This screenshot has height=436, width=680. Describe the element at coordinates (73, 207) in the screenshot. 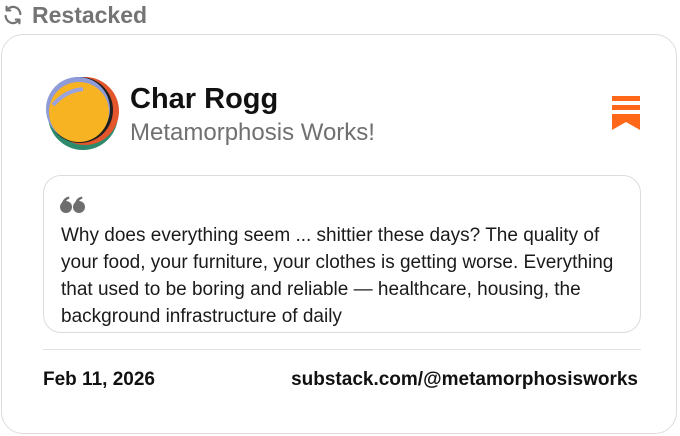

I see `quote-icon` at that location.